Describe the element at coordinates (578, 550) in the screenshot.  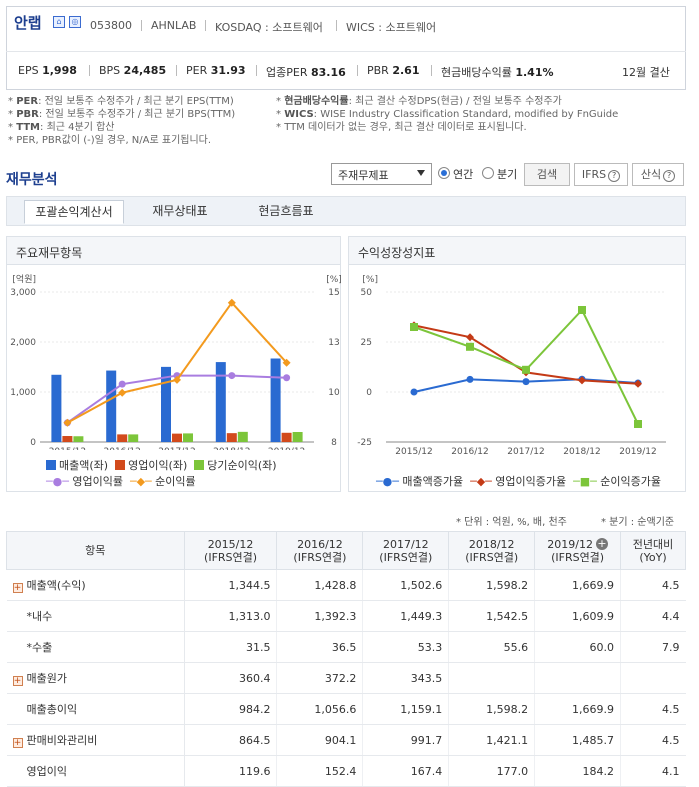
I see `header-year: 2019/12 + (IFRS연결)` at that location.